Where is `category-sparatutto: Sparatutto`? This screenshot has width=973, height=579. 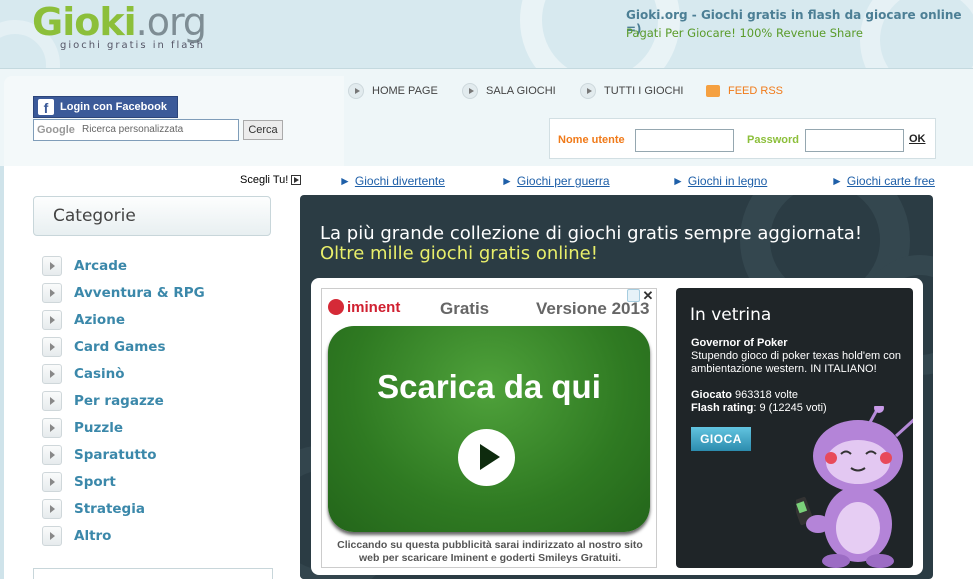
category-sparatutto: Sparatutto is located at coordinates (99, 455).